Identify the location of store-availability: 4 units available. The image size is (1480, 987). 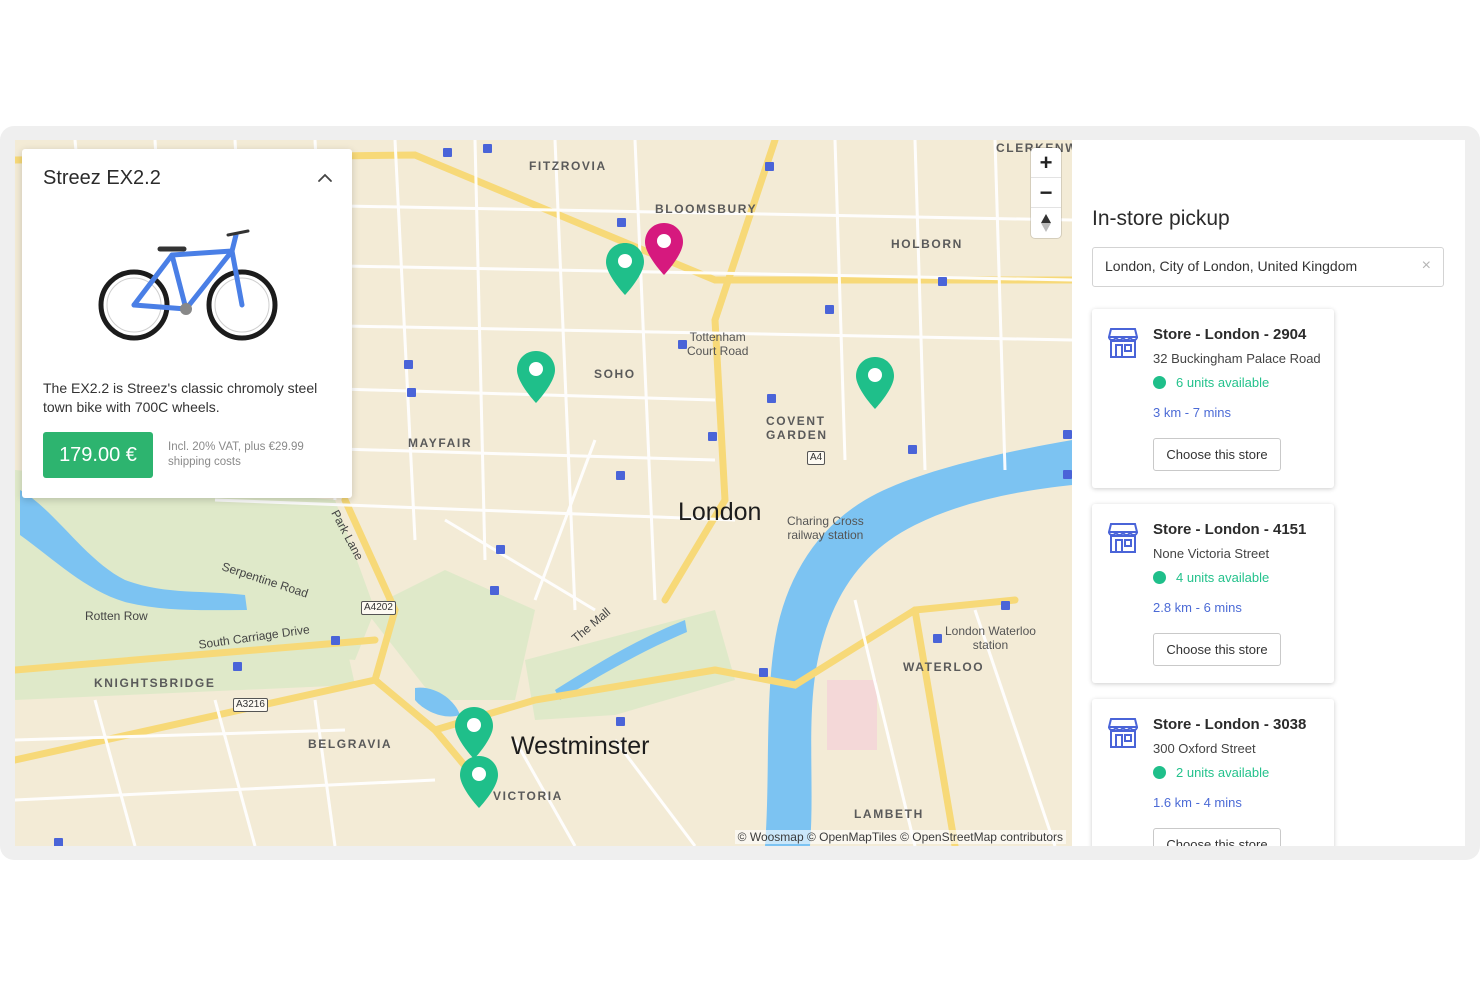
(1211, 577).